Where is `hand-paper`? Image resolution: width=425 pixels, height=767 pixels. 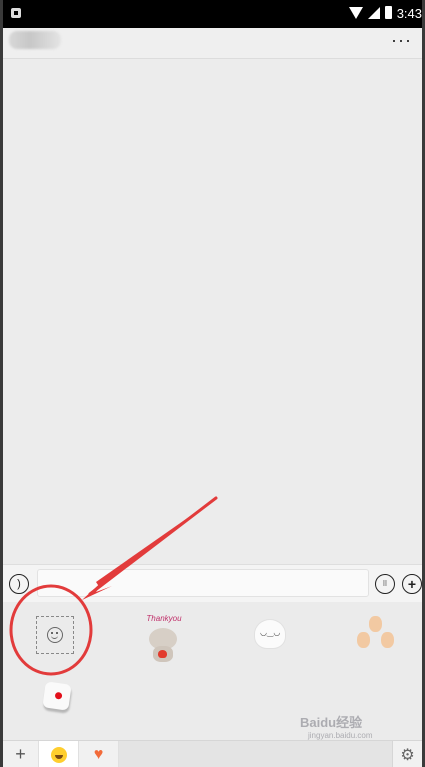
hand-paper is located at coordinates (387, 640).